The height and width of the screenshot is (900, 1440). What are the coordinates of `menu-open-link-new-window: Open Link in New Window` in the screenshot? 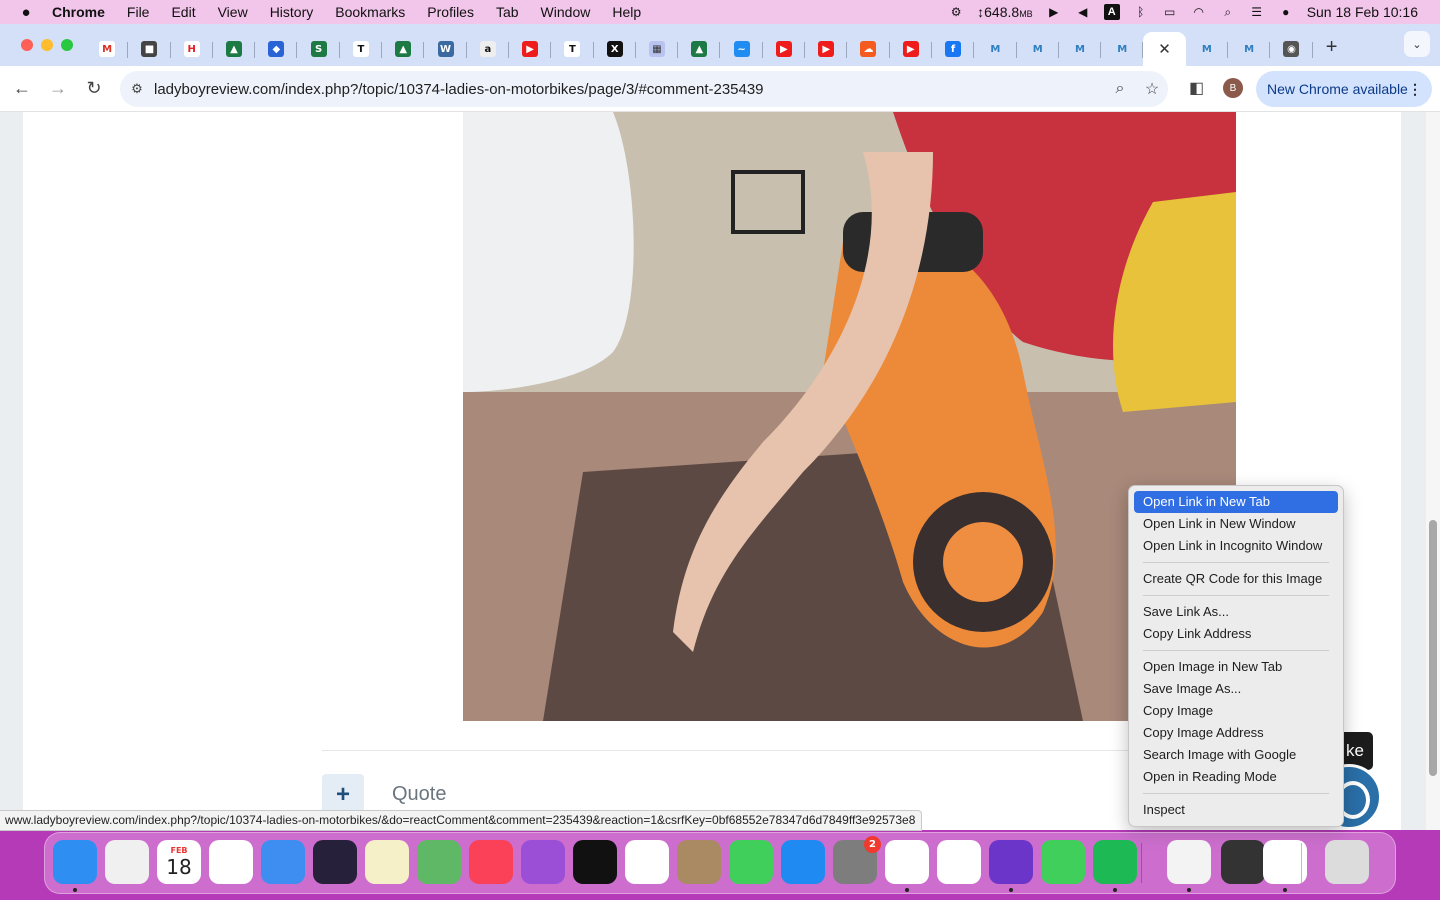 It's located at (1236, 524).